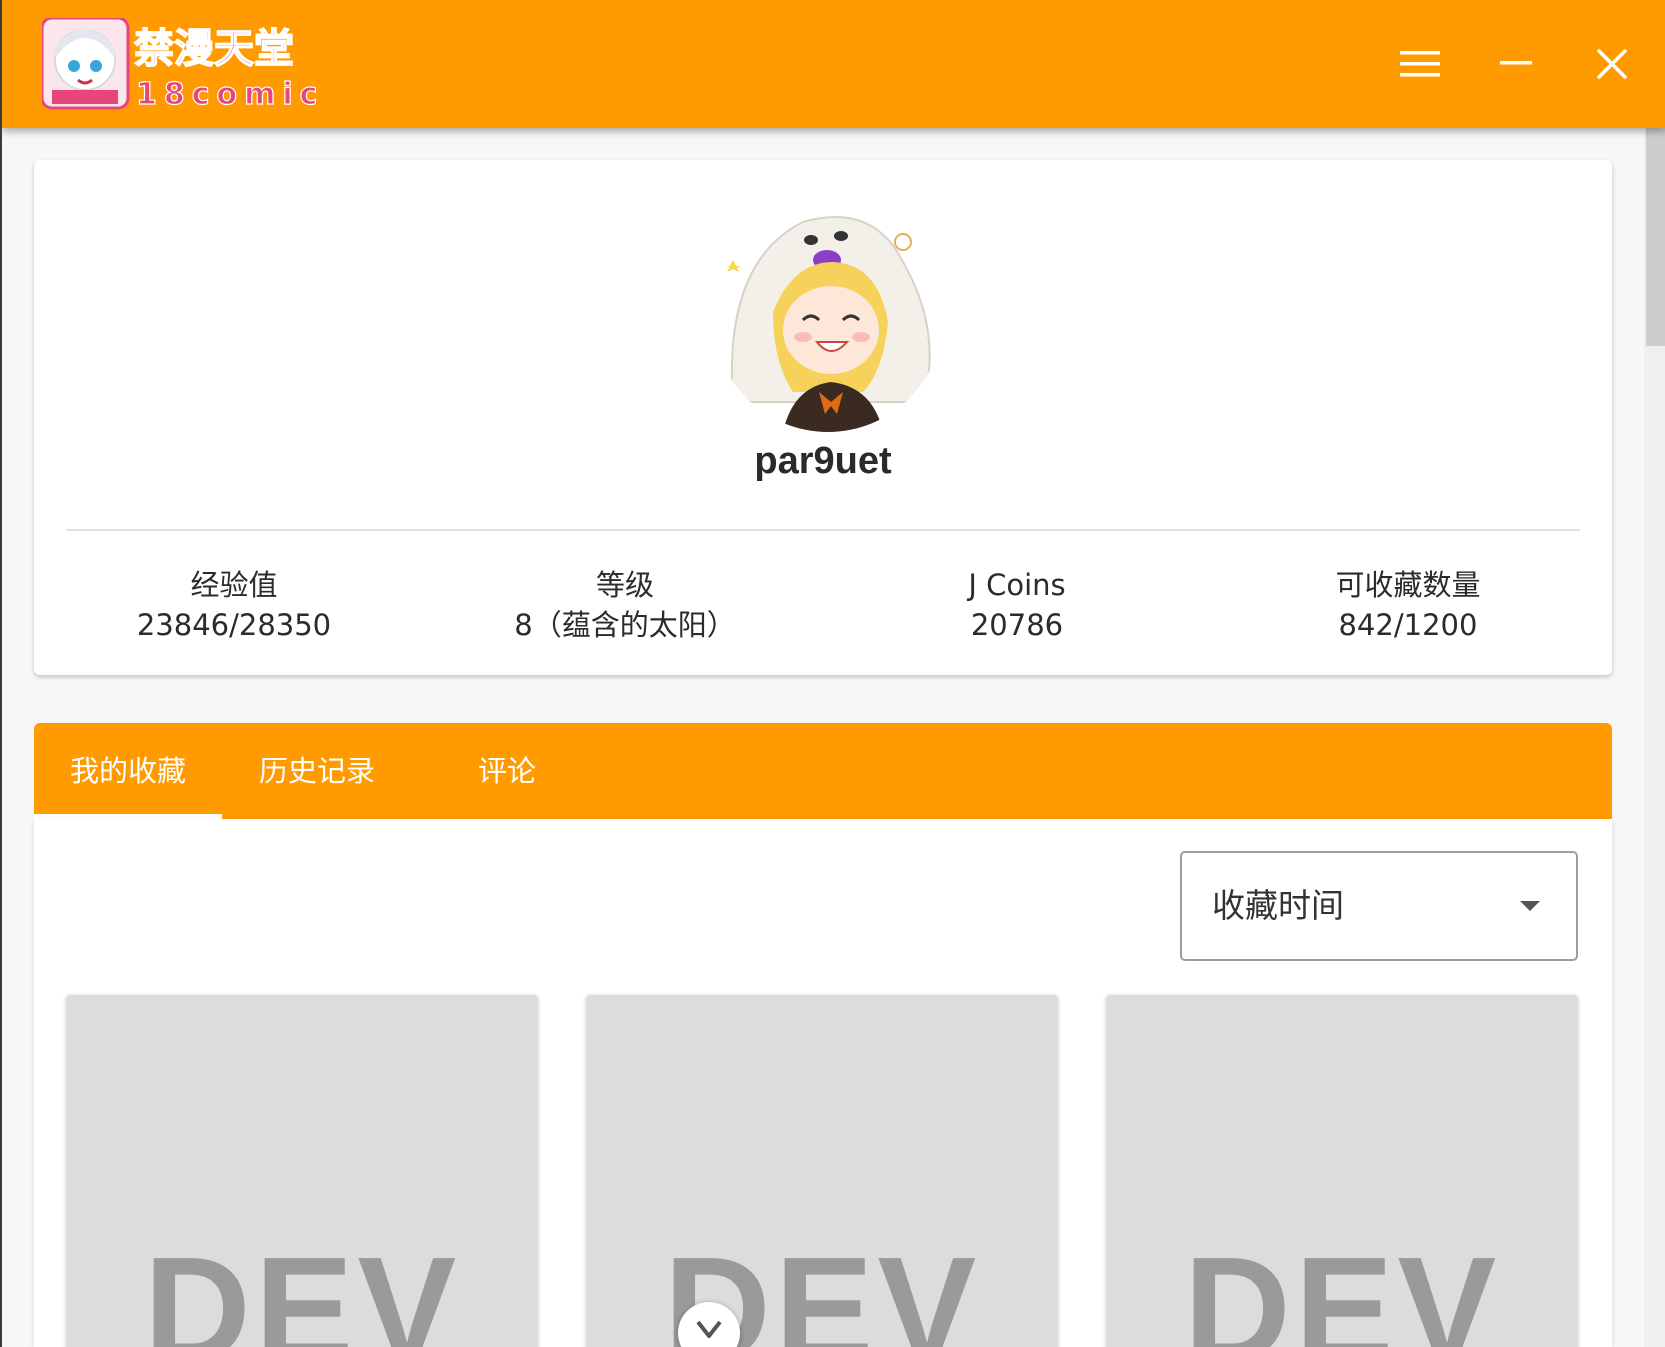 This screenshot has height=1347, width=1665. What do you see at coordinates (1655, 237) in the screenshot?
I see `scrollbar-thumb` at bounding box center [1655, 237].